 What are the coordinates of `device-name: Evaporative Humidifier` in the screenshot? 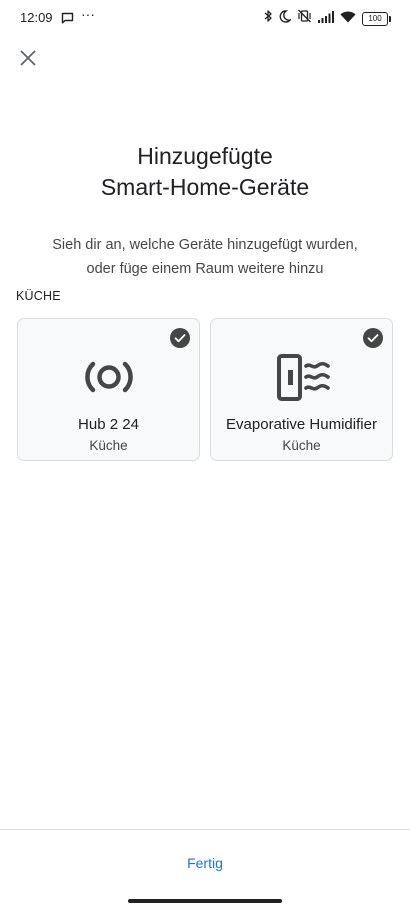 It's located at (301, 424).